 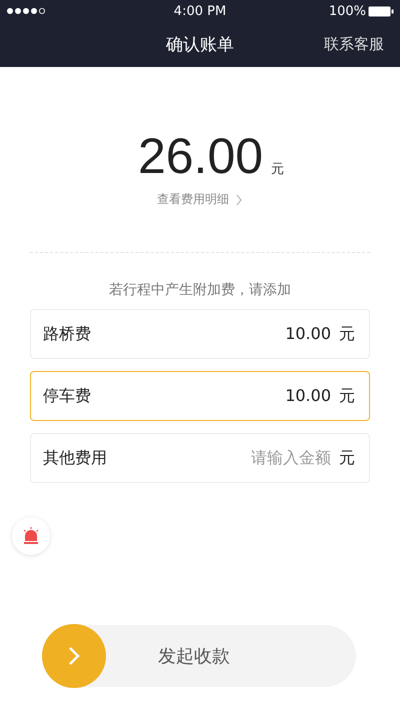 What do you see at coordinates (381, 11) in the screenshot?
I see `battery-icon` at bounding box center [381, 11].